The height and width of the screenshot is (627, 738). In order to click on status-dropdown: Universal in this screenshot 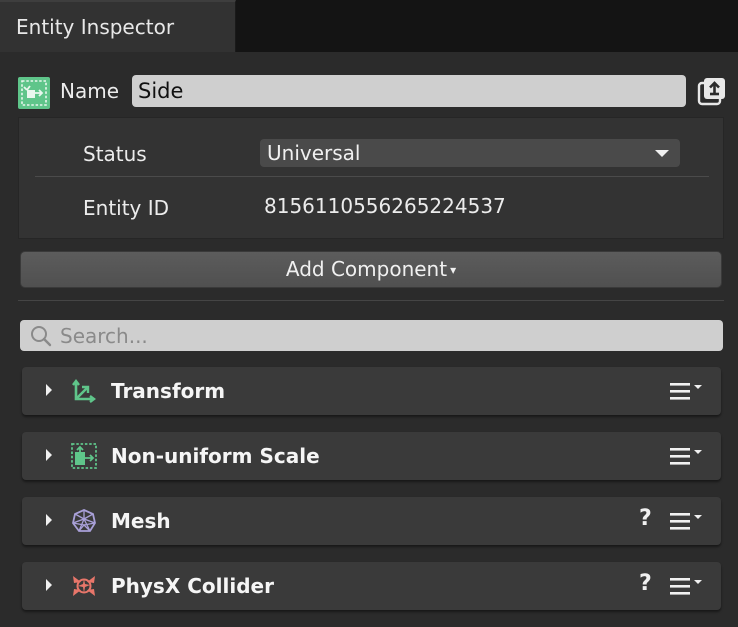, I will do `click(470, 153)`.